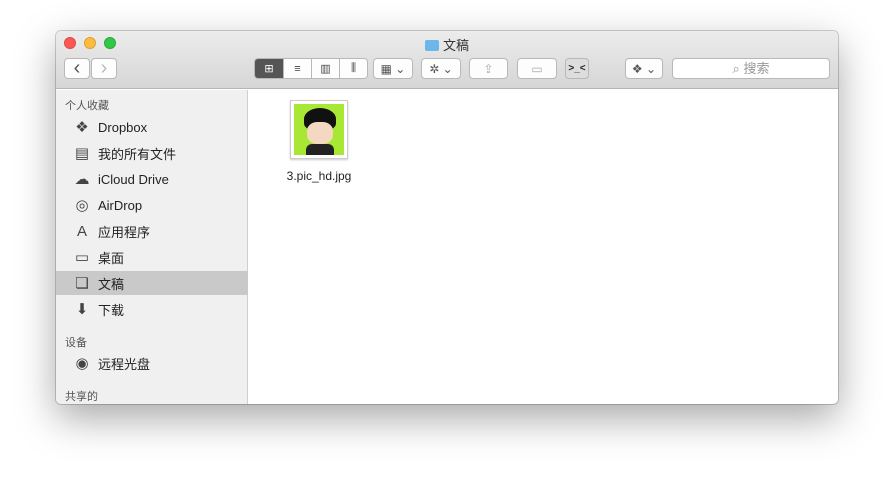 The image size is (894, 484). What do you see at coordinates (152, 153) in the screenshot?
I see `sidebar-item-all-files: ▤ 我的所有文件` at bounding box center [152, 153].